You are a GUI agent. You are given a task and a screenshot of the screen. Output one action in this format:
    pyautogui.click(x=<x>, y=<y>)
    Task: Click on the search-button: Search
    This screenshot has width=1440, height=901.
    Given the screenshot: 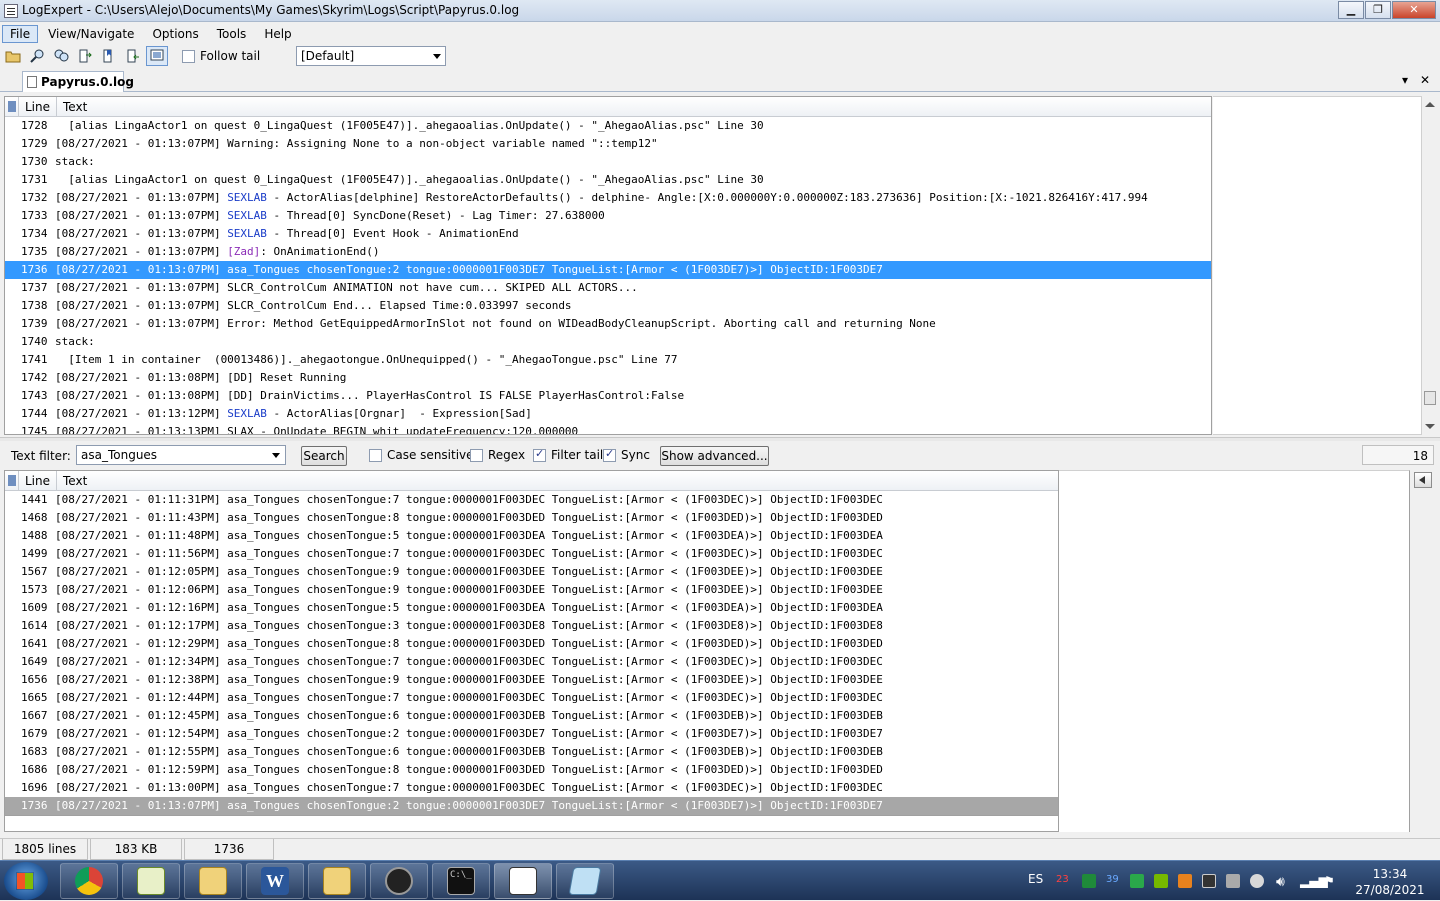 What is the action you would take?
    pyautogui.click(x=324, y=456)
    